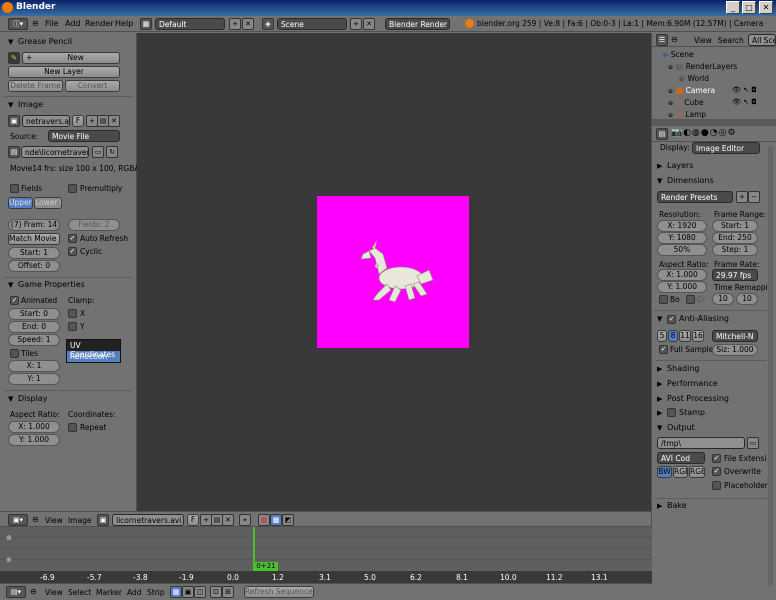 The height and width of the screenshot is (600, 776). I want to click on image-datablock-field: licornetravers.avi, so click(148, 520).